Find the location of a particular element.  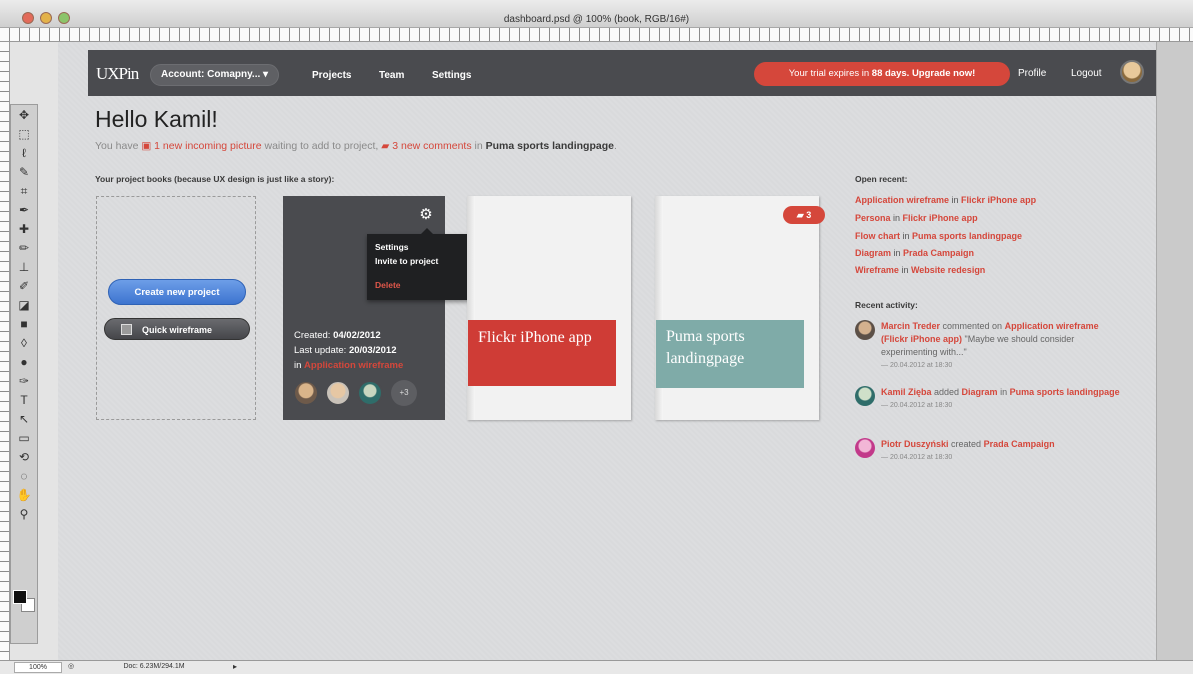

activity-user-link: Kamil Zięba is located at coordinates (906, 392).